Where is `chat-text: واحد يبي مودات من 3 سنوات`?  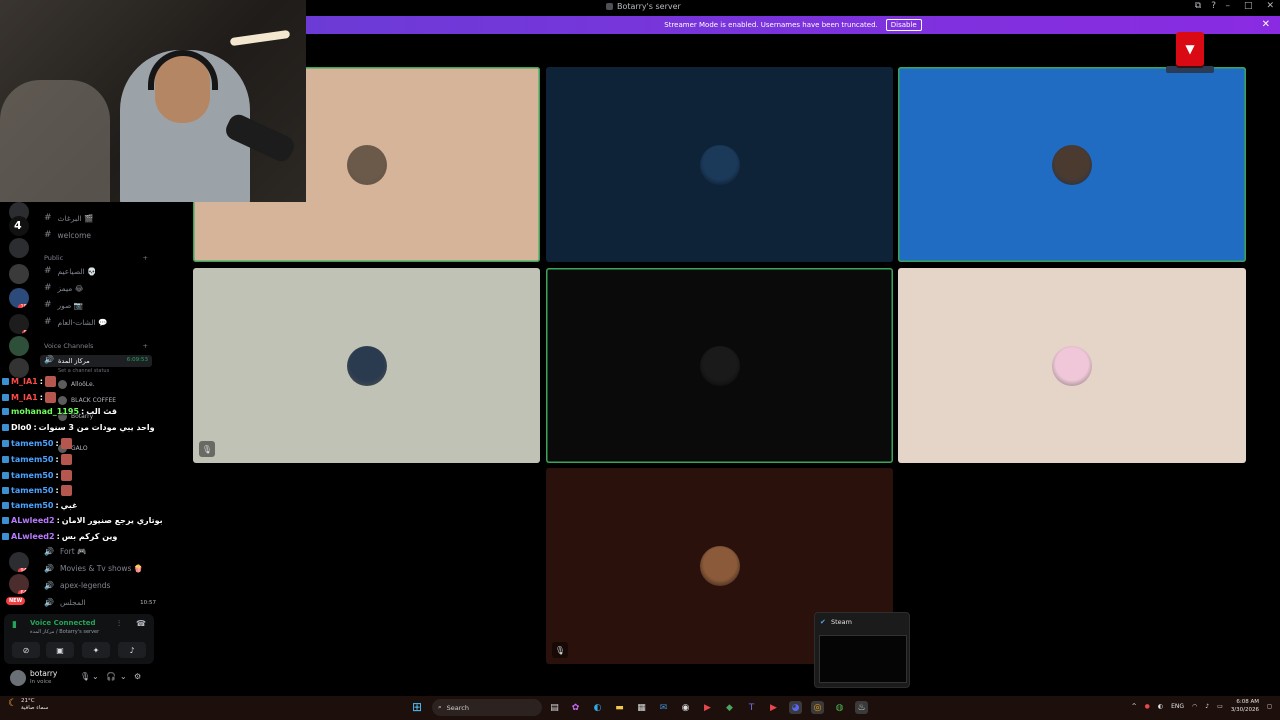
chat-text: واحد يبي مودات من 3 سنوات is located at coordinates (96, 427).